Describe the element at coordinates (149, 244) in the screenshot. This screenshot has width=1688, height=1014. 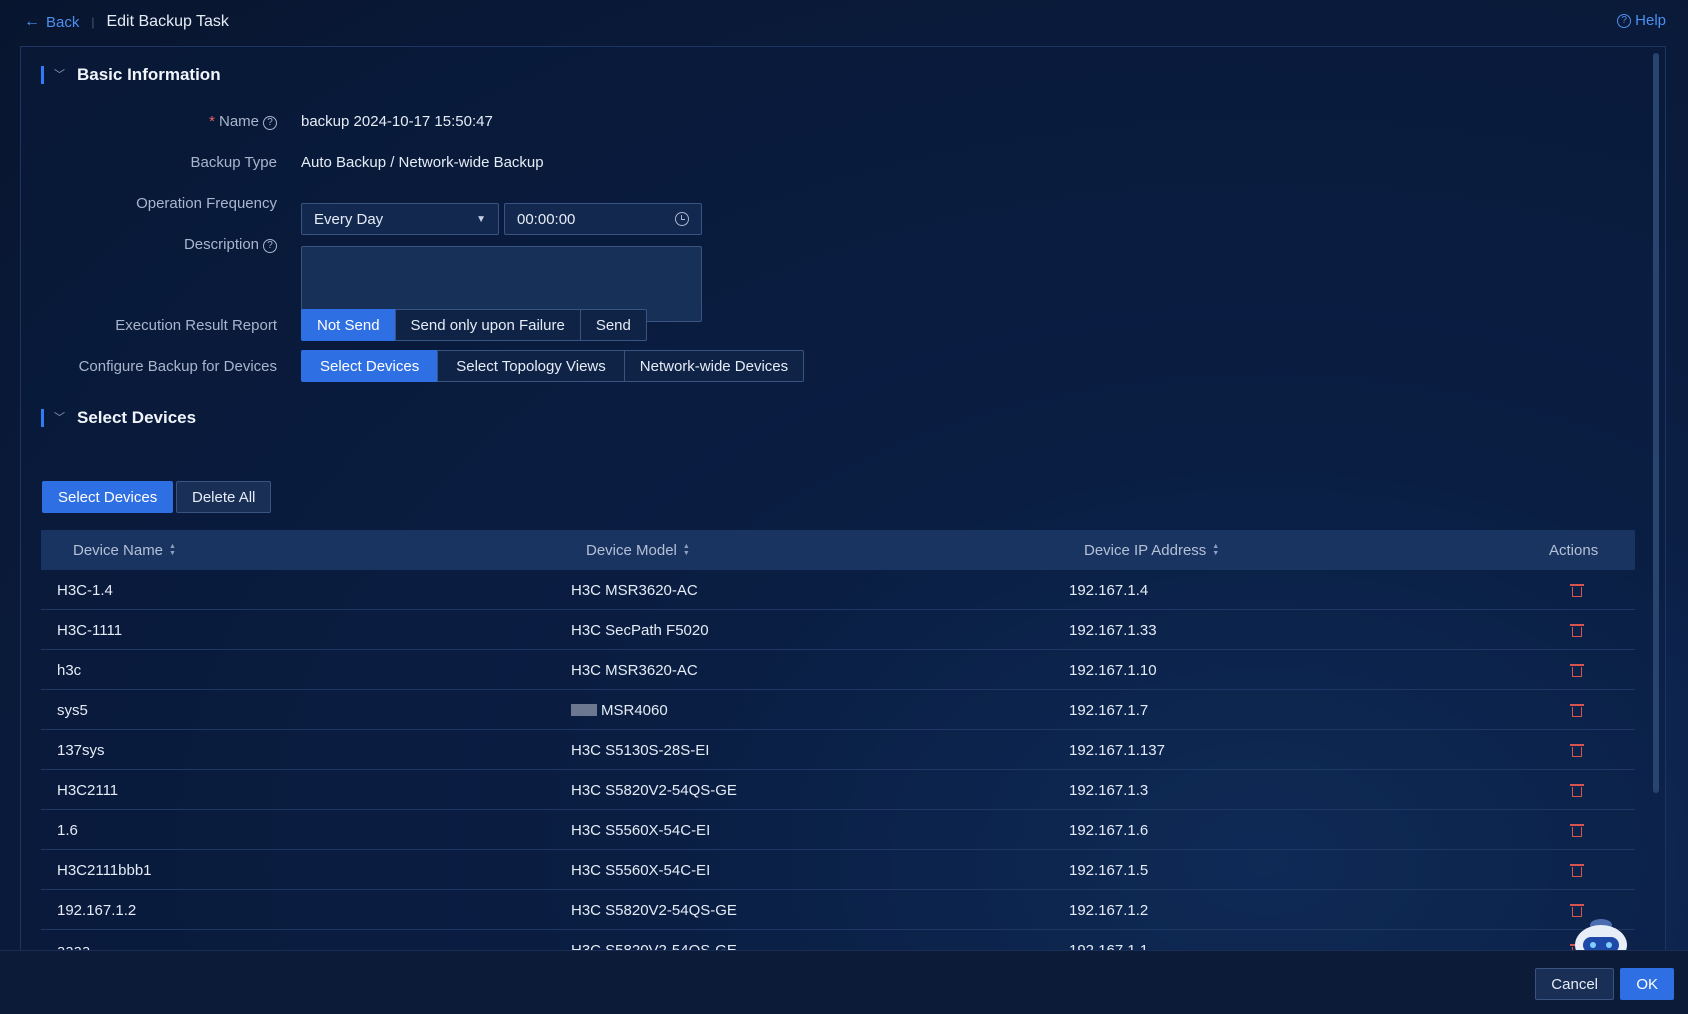
I see `description-label: Description?` at that location.